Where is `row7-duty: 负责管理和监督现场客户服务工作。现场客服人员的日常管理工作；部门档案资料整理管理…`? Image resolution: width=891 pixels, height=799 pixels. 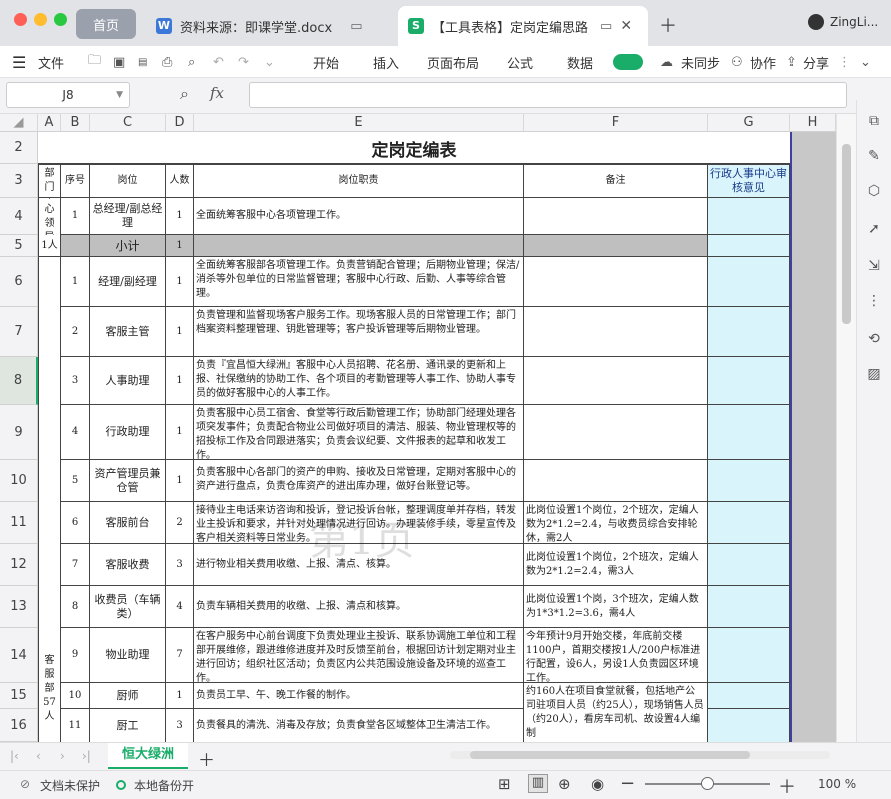
row7-duty: 负责管理和监督现场客户服务工作。现场客服人员的日常管理工作；部门档案资料整理管理… is located at coordinates (359, 332).